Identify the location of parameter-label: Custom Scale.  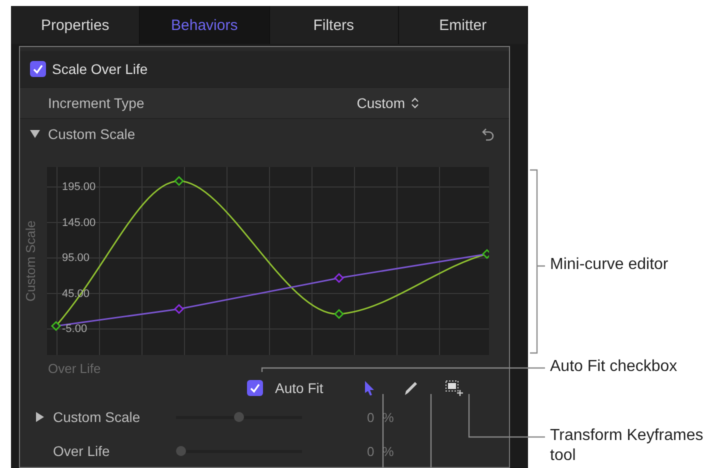
(96, 417).